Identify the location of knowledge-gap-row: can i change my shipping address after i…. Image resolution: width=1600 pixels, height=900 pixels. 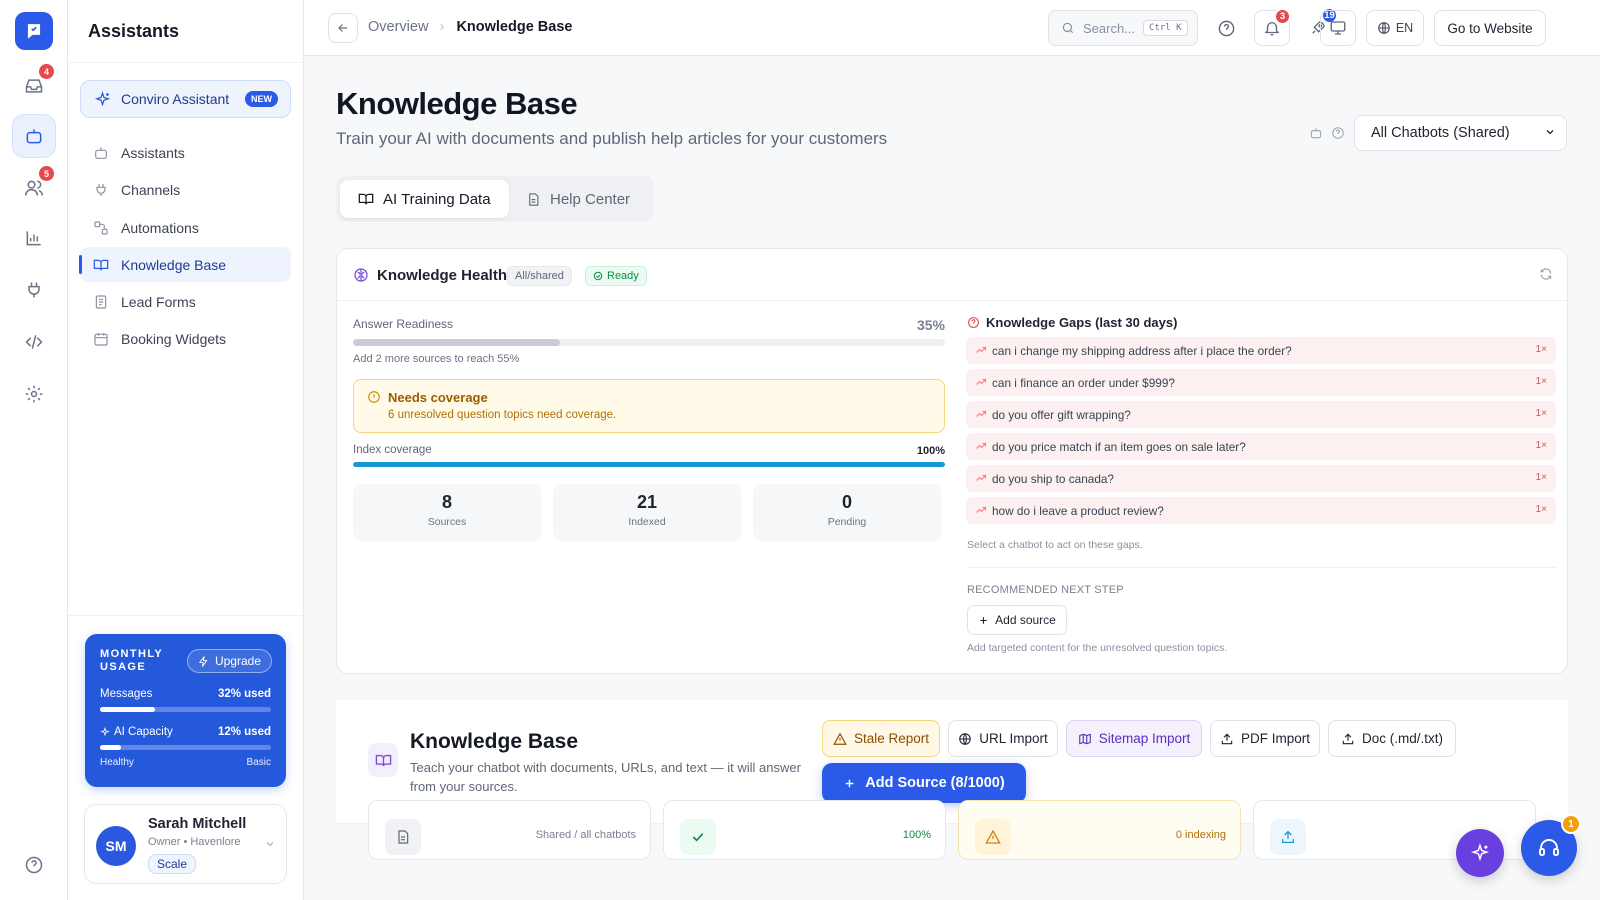
(1261, 350).